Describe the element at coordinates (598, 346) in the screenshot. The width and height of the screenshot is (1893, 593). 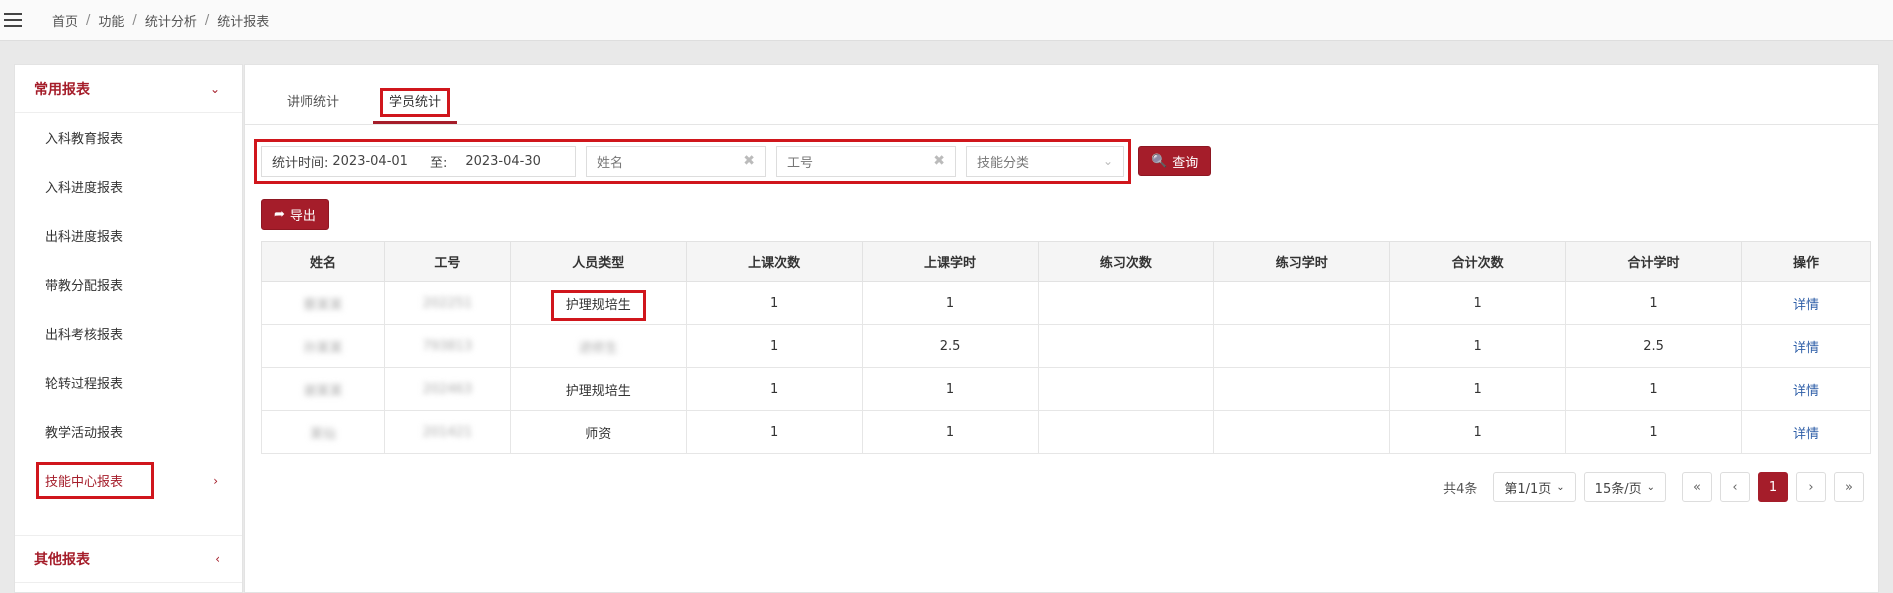
I see `cell-type: 进修生` at that location.